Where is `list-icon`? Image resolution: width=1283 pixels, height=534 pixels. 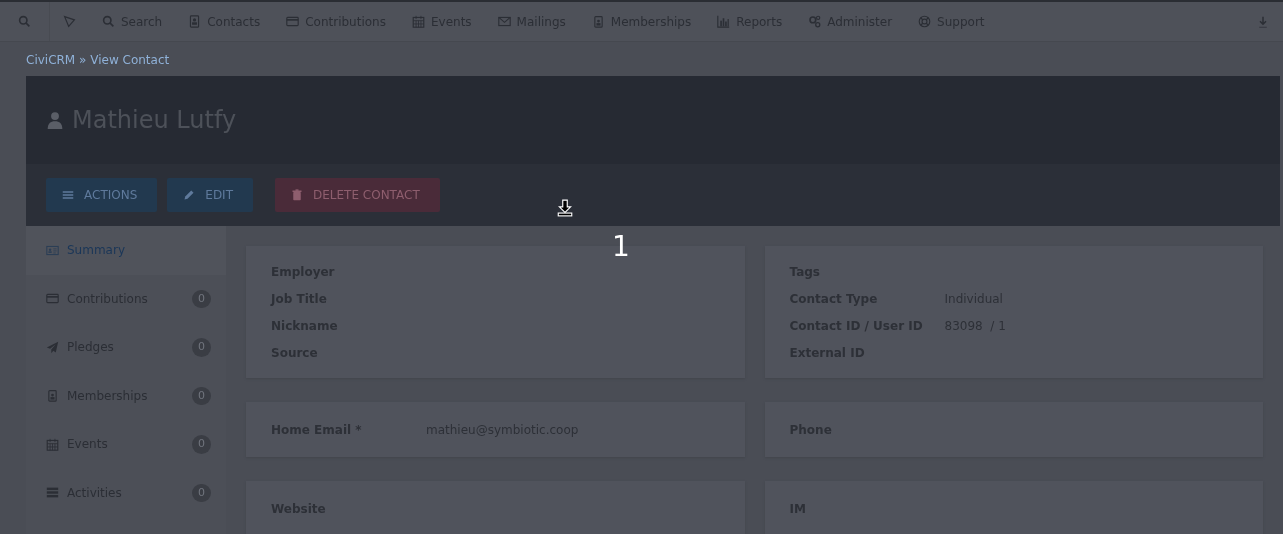 list-icon is located at coordinates (52, 493).